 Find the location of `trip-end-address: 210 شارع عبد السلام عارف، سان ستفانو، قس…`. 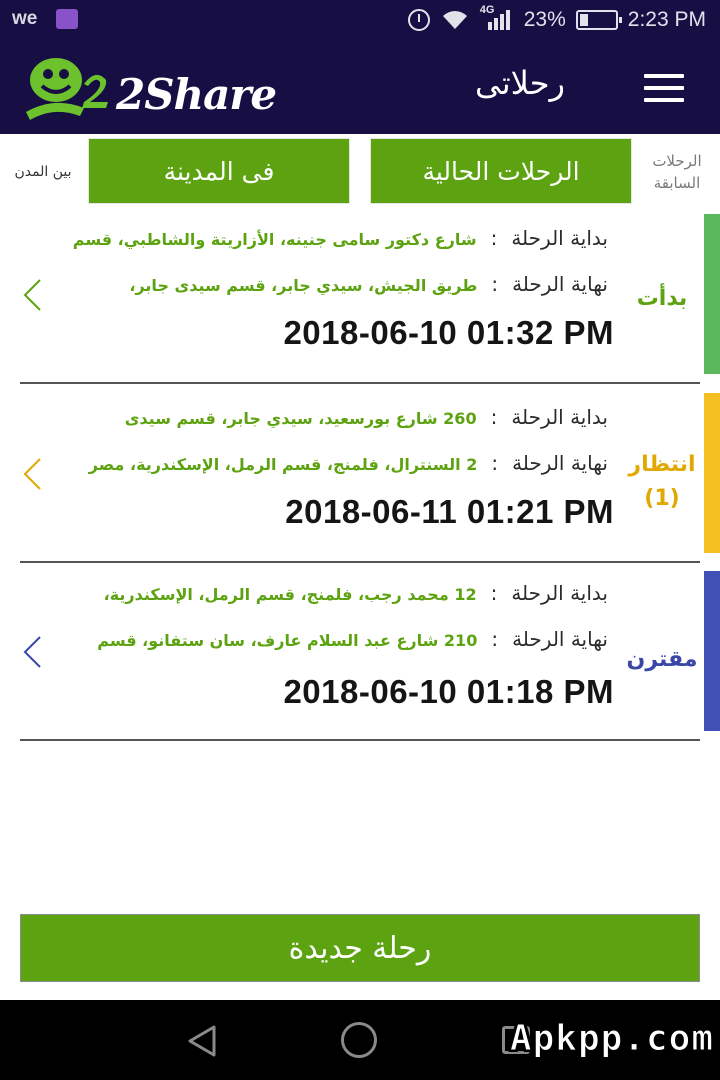

trip-end-address: 210 شارع عبد السلام عارف، سان ستفانو، قس… is located at coordinates (287, 640).